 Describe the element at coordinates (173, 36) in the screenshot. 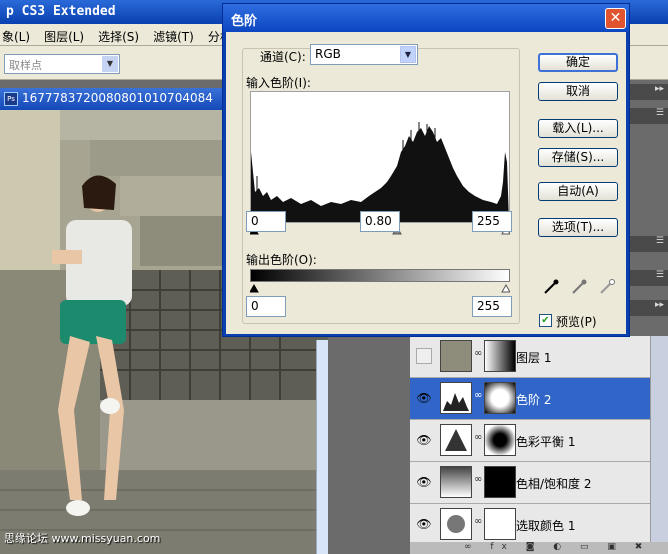

I see `menu-item-filter: 滤镜(T)` at that location.